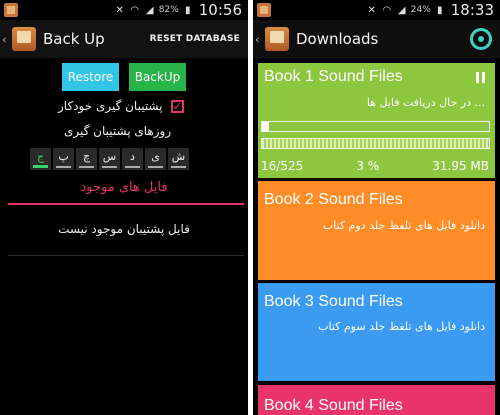 Image resolution: width=500 pixels, height=415 pixels. What do you see at coordinates (74, 39) in the screenshot?
I see `page-title: Back Up` at bounding box center [74, 39].